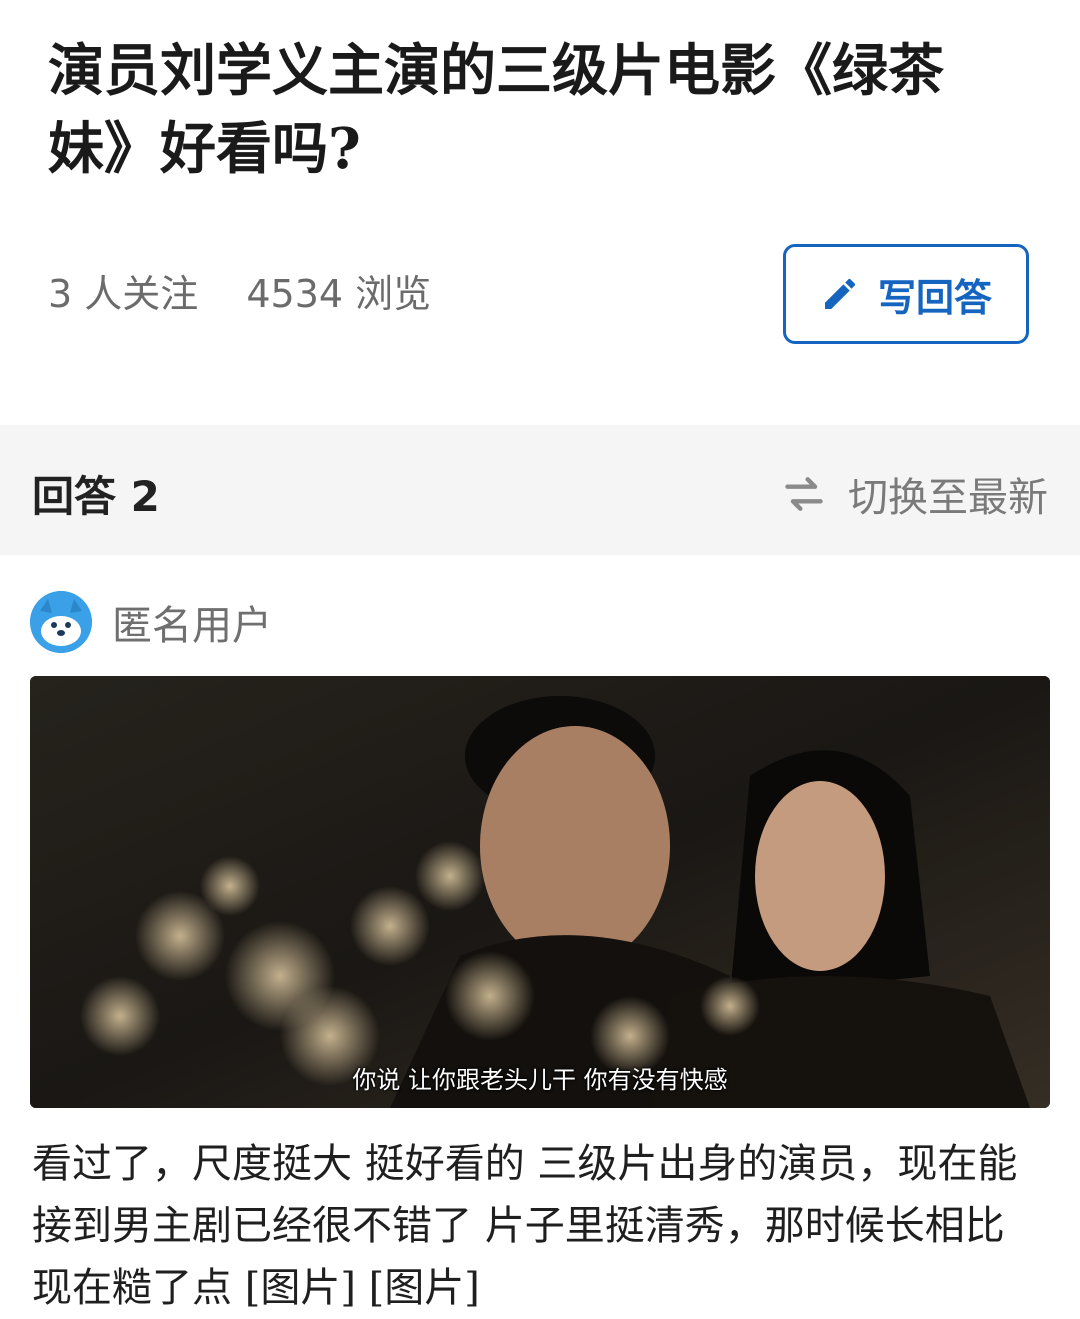  I want to click on author-row: 匿名用户, so click(151, 622).